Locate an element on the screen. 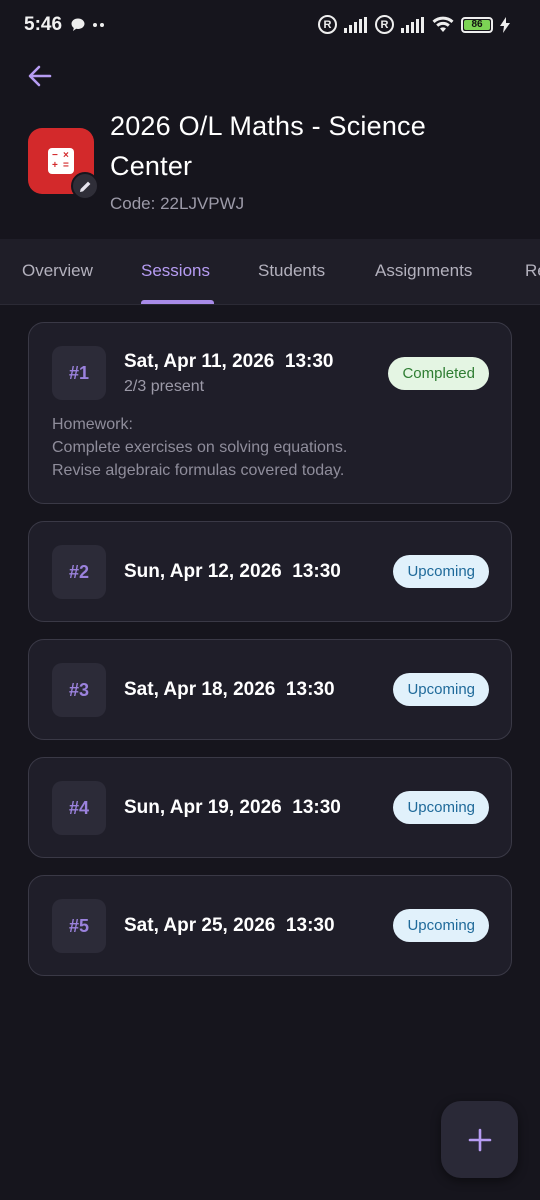  charging-bolt-icon is located at coordinates (505, 24).